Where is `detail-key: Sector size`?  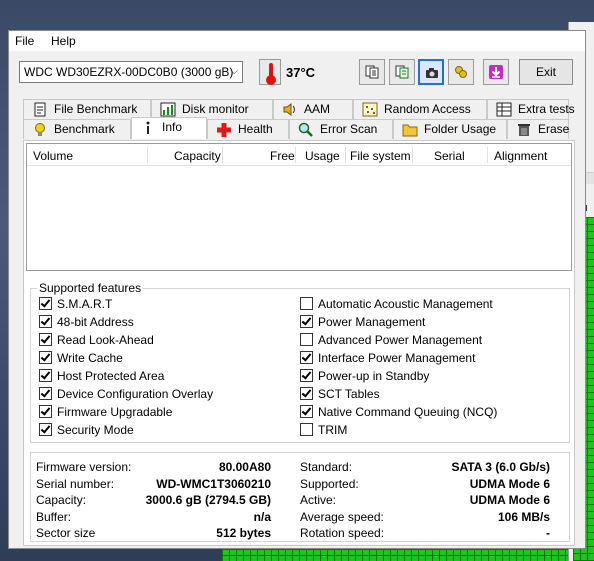 detail-key: Sector size is located at coordinates (66, 533).